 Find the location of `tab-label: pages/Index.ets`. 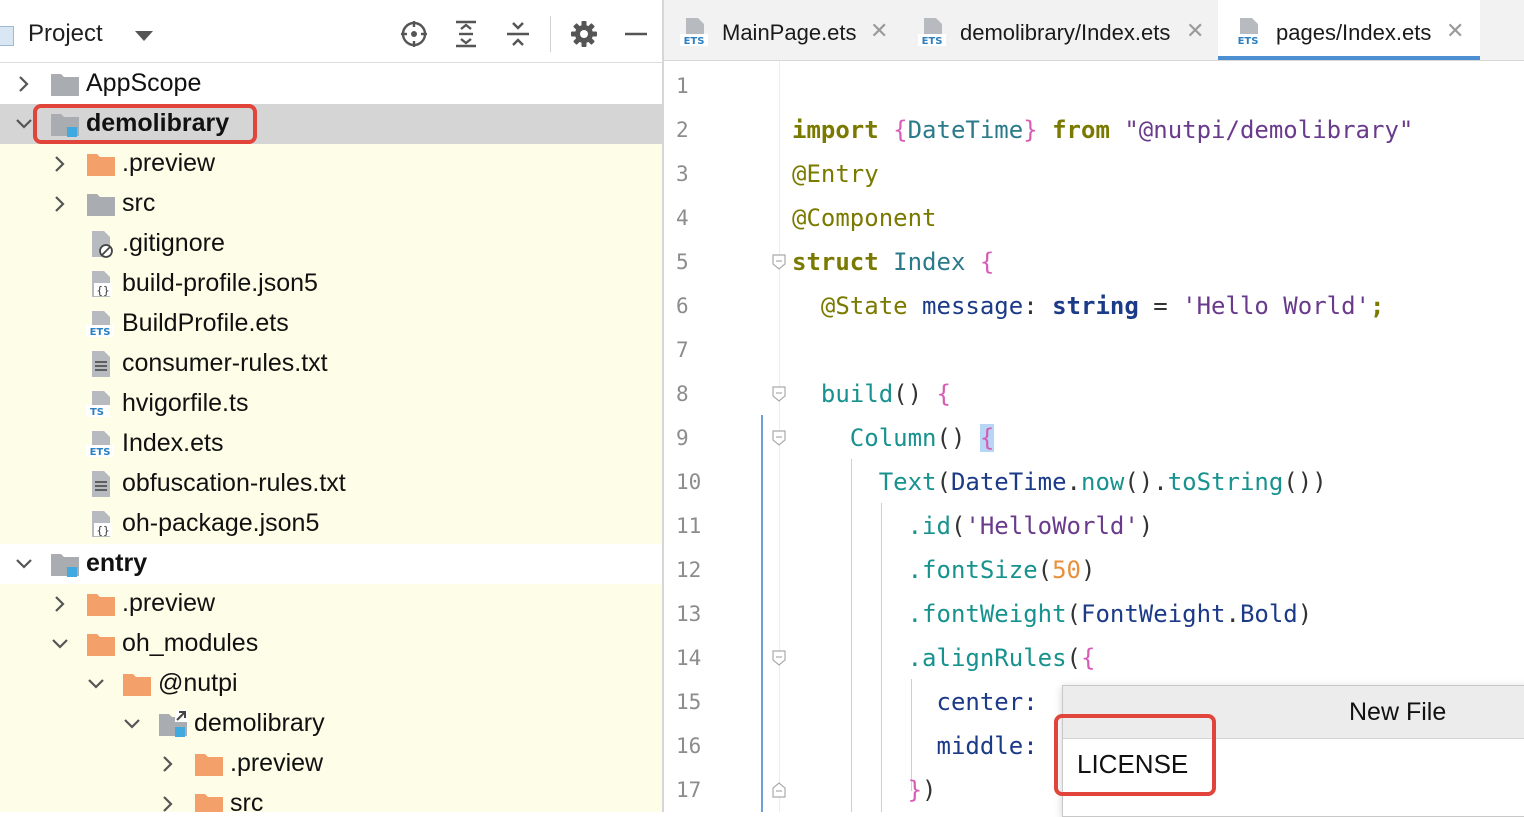

tab-label: pages/Index.ets is located at coordinates (1354, 32).